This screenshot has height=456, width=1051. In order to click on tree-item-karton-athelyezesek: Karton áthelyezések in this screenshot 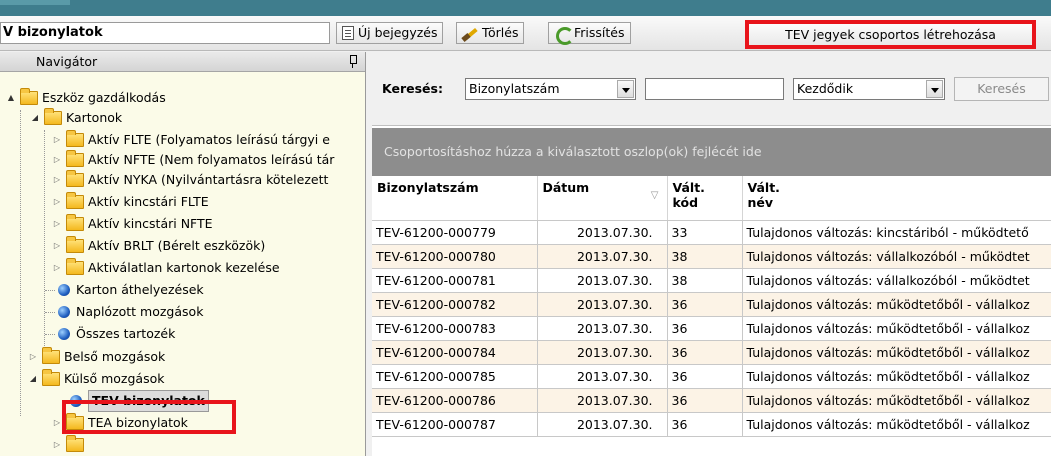, I will do `click(131, 290)`.